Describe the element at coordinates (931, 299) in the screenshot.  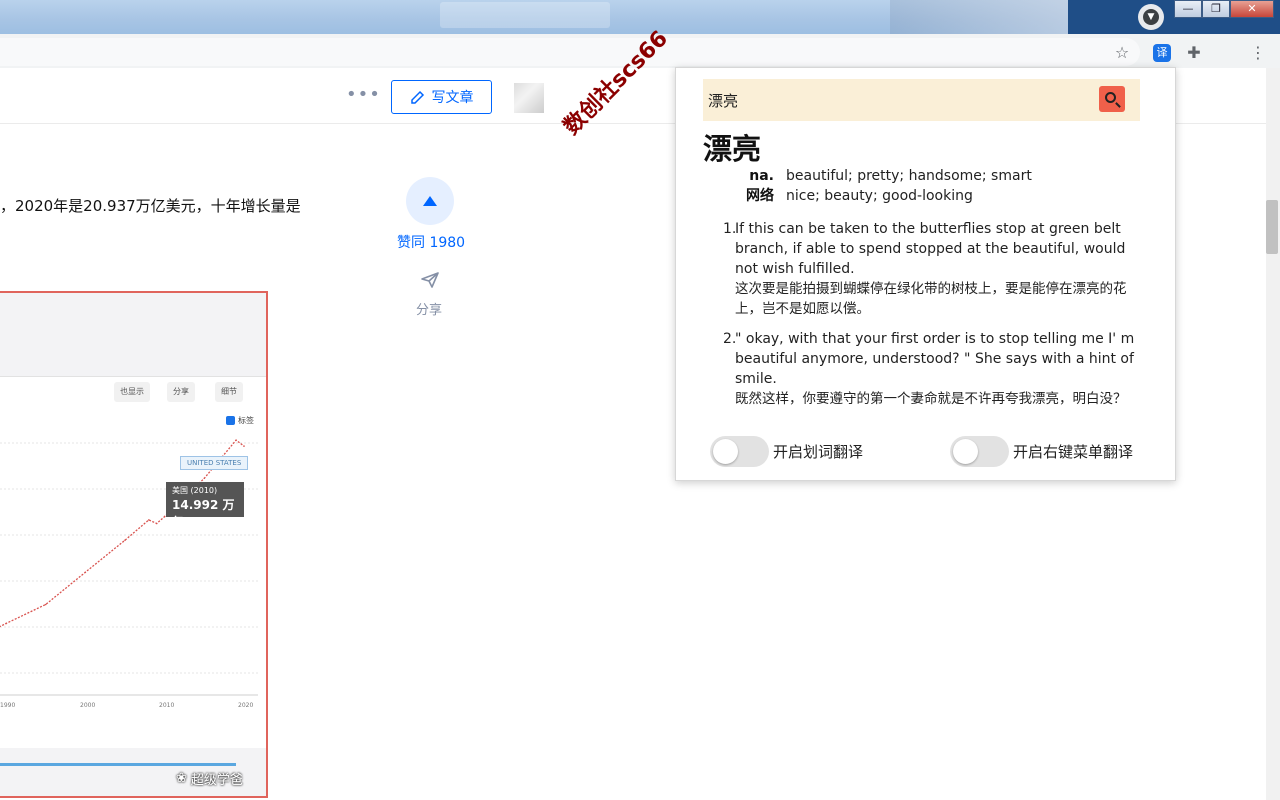
I see `example-chinese: 这次要是能拍摄到蝴蝶停在绿化带的树枝上，要是能停在漂亮的花上，岂不是如愿以偿。` at that location.